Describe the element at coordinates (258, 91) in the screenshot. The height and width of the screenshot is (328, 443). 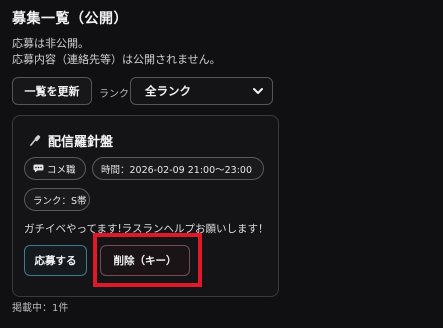
I see `chevron-down-icon` at that location.